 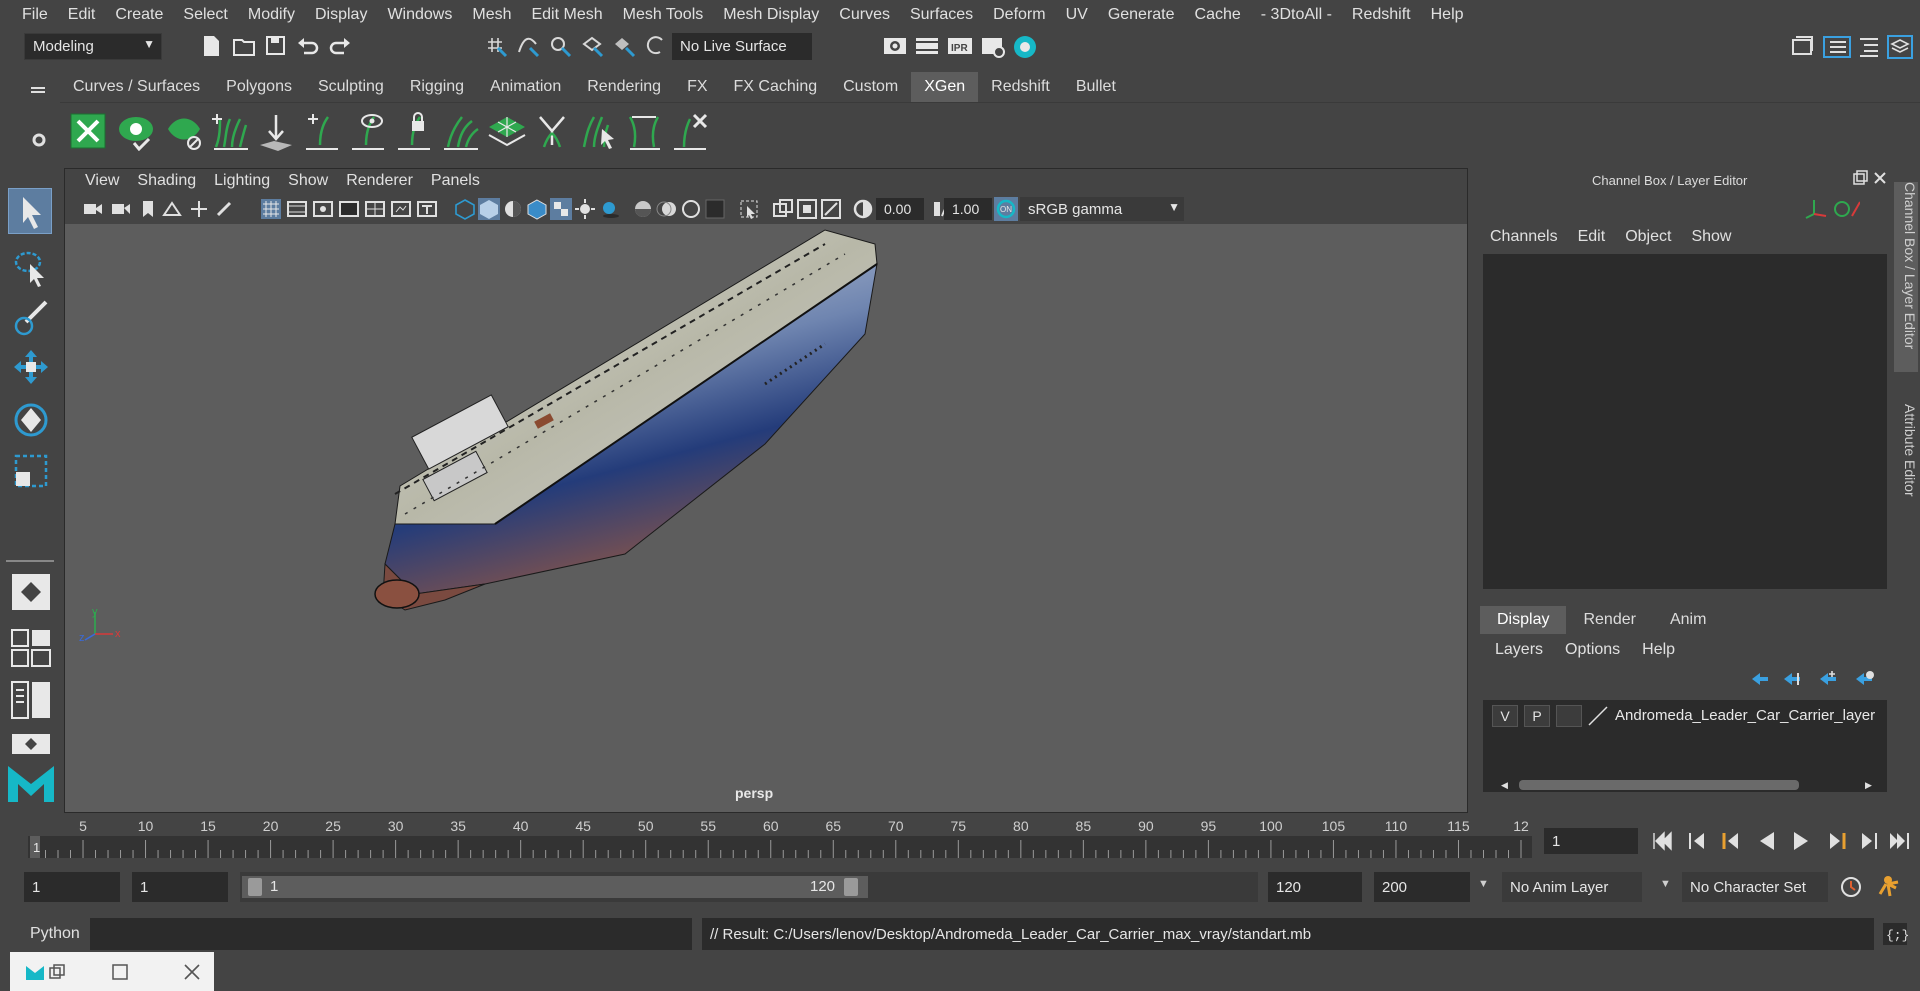 What do you see at coordinates (1745, 715) in the screenshot?
I see `layer-name: Andromeda_Leader_Car_Carrier_layer` at bounding box center [1745, 715].